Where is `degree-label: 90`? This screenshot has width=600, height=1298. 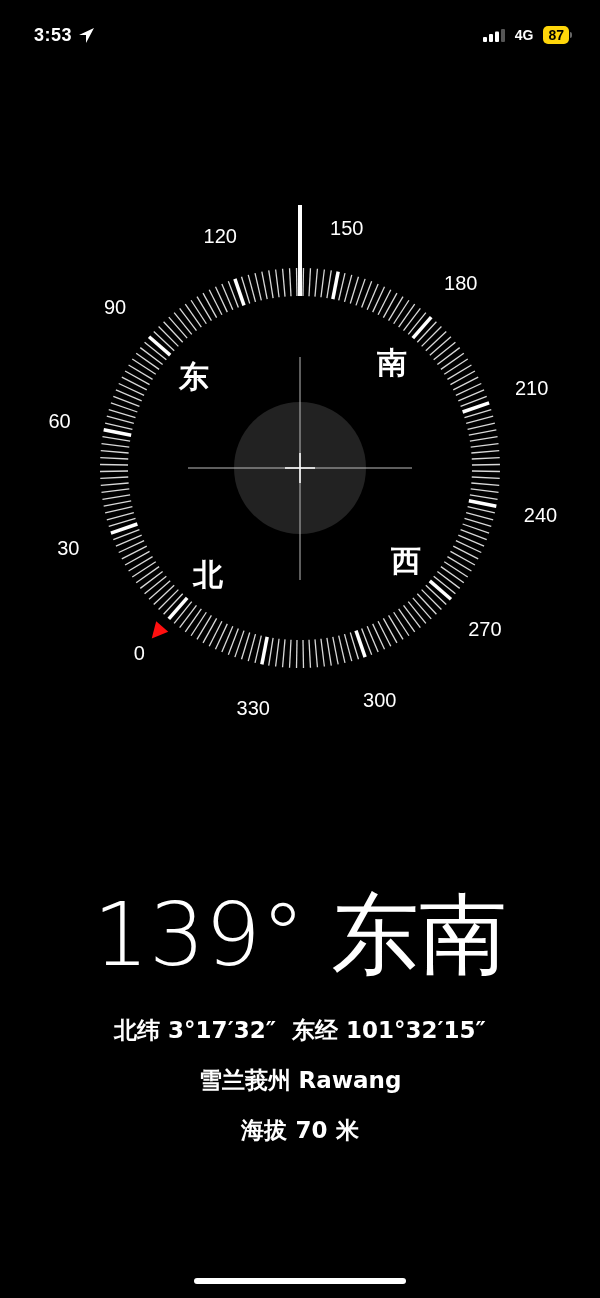 degree-label: 90 is located at coordinates (115, 307).